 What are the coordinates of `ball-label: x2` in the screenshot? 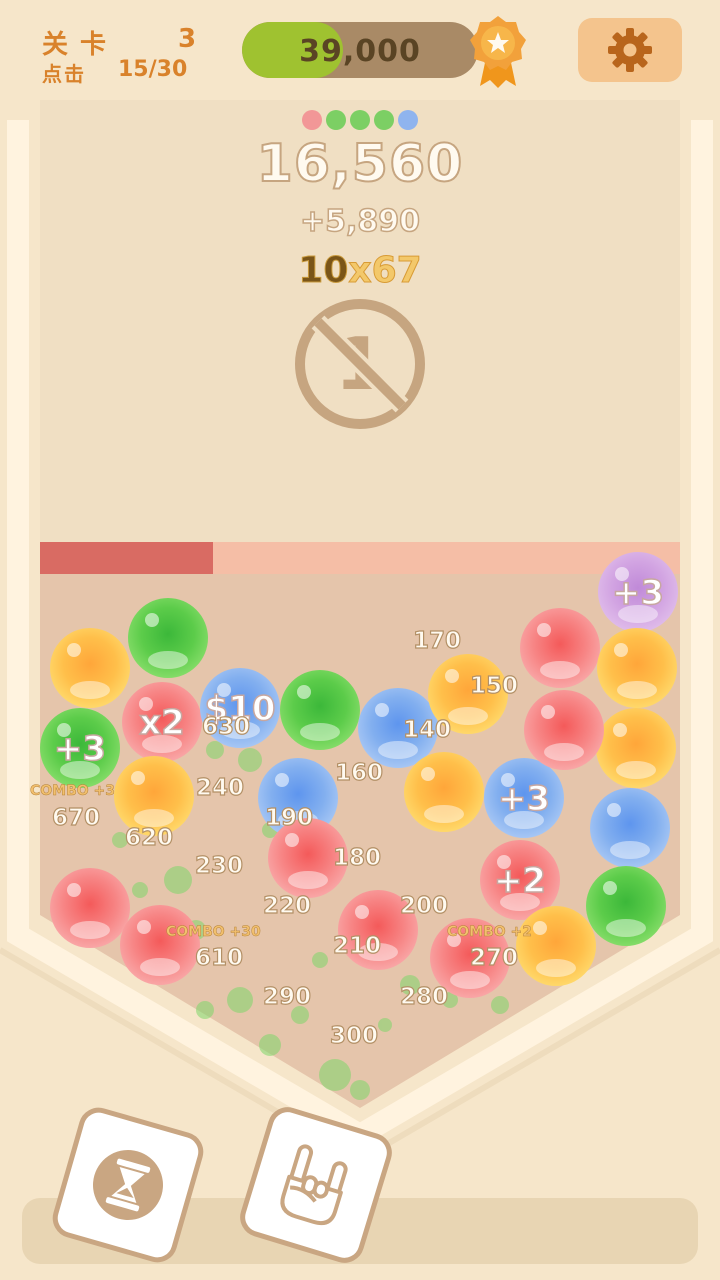 It's located at (162, 723).